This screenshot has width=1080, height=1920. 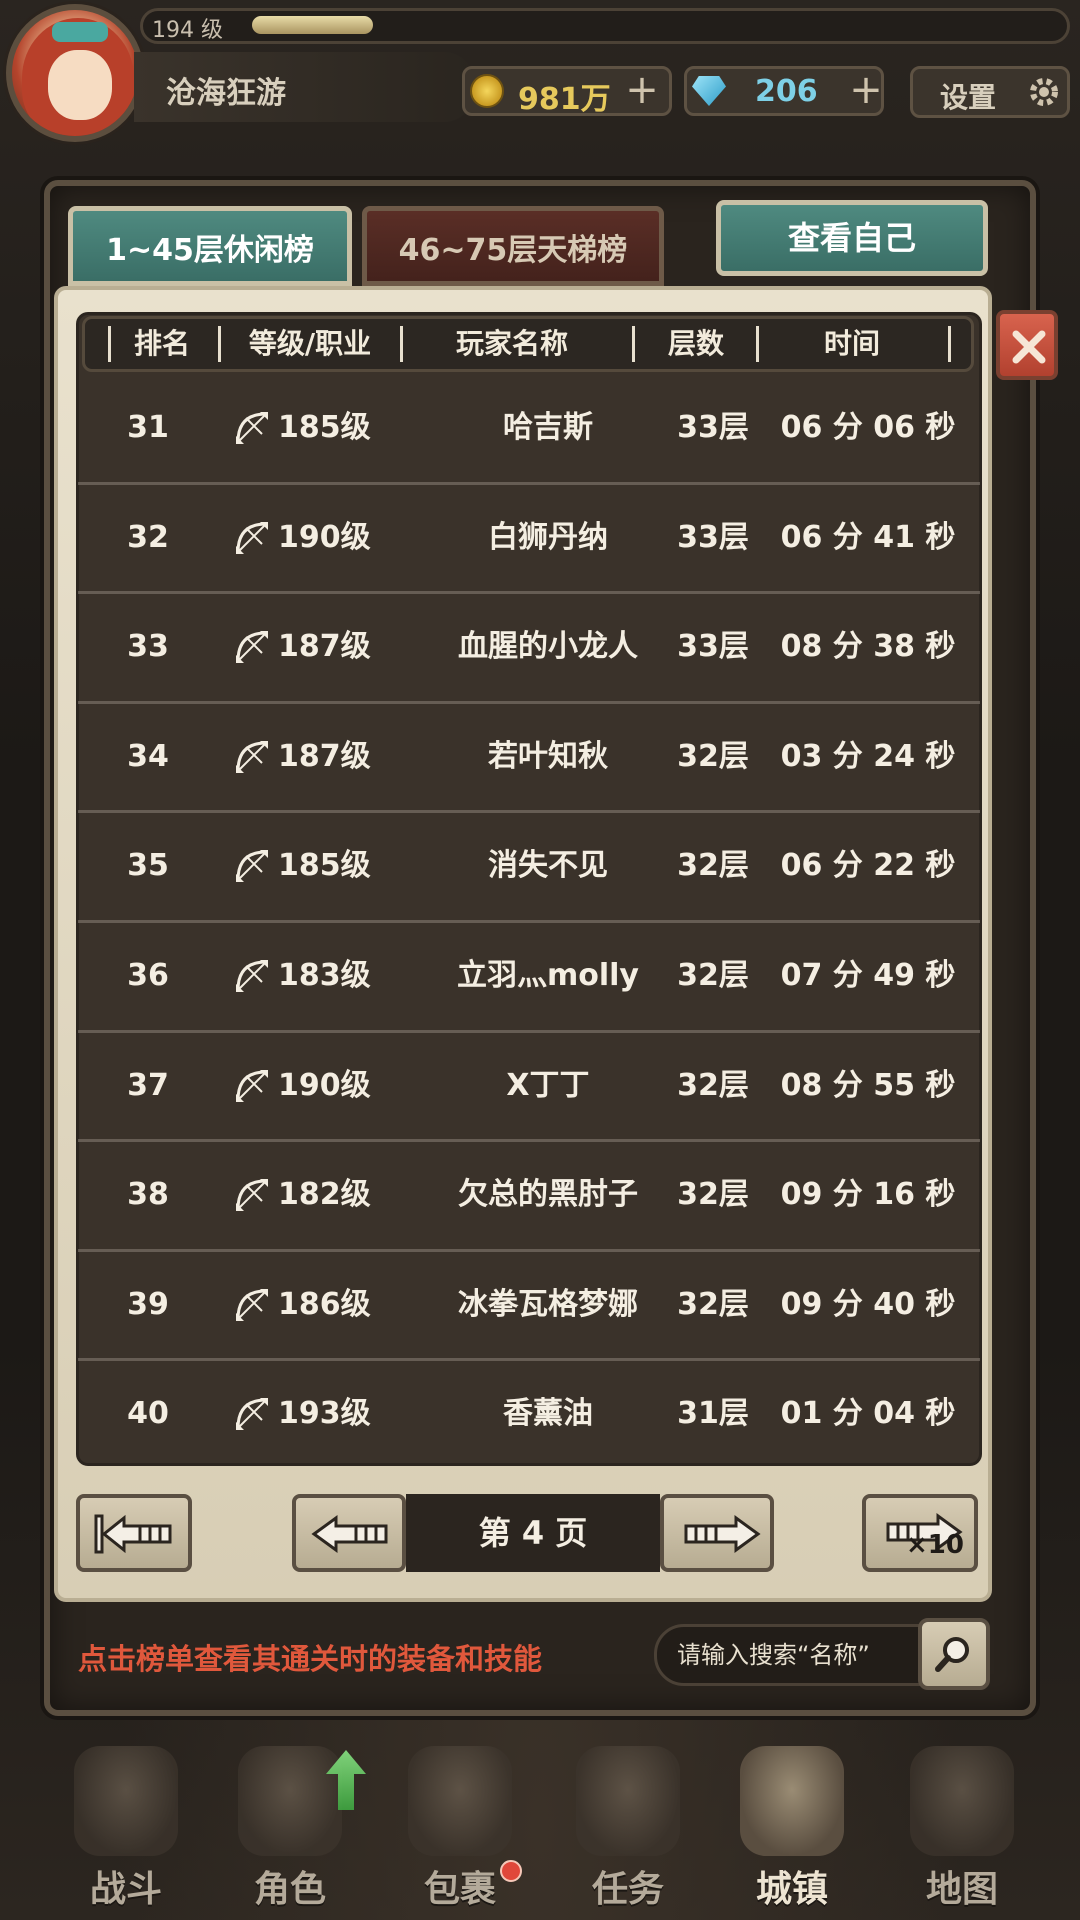 I want to click on scroll-icon, so click(x=628, y=1801).